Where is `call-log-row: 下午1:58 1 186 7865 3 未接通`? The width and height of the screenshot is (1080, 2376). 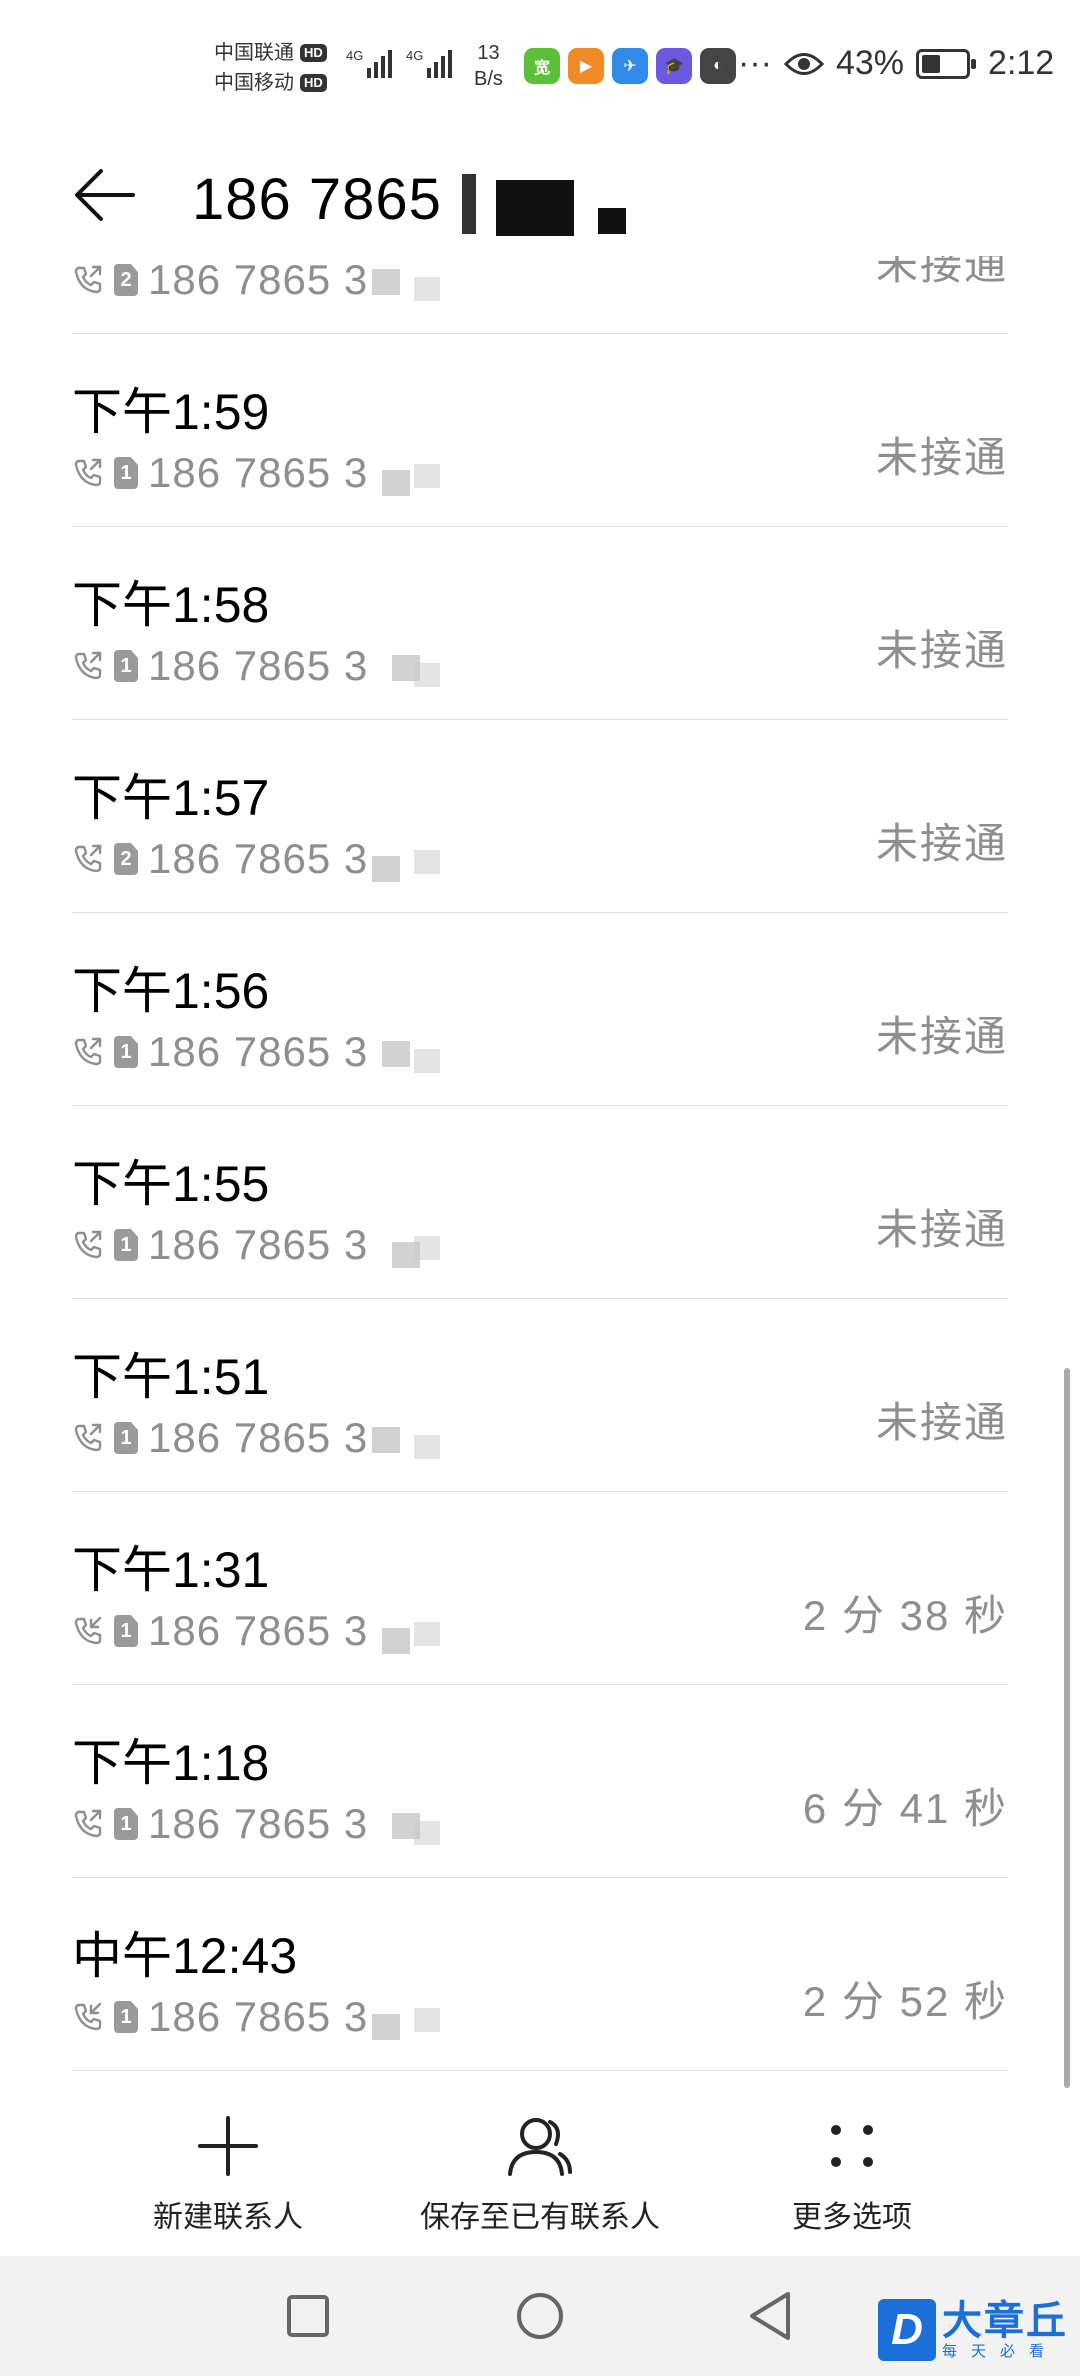
call-log-row: 下午1:58 1 186 7865 3 未接通 is located at coordinates (540, 623).